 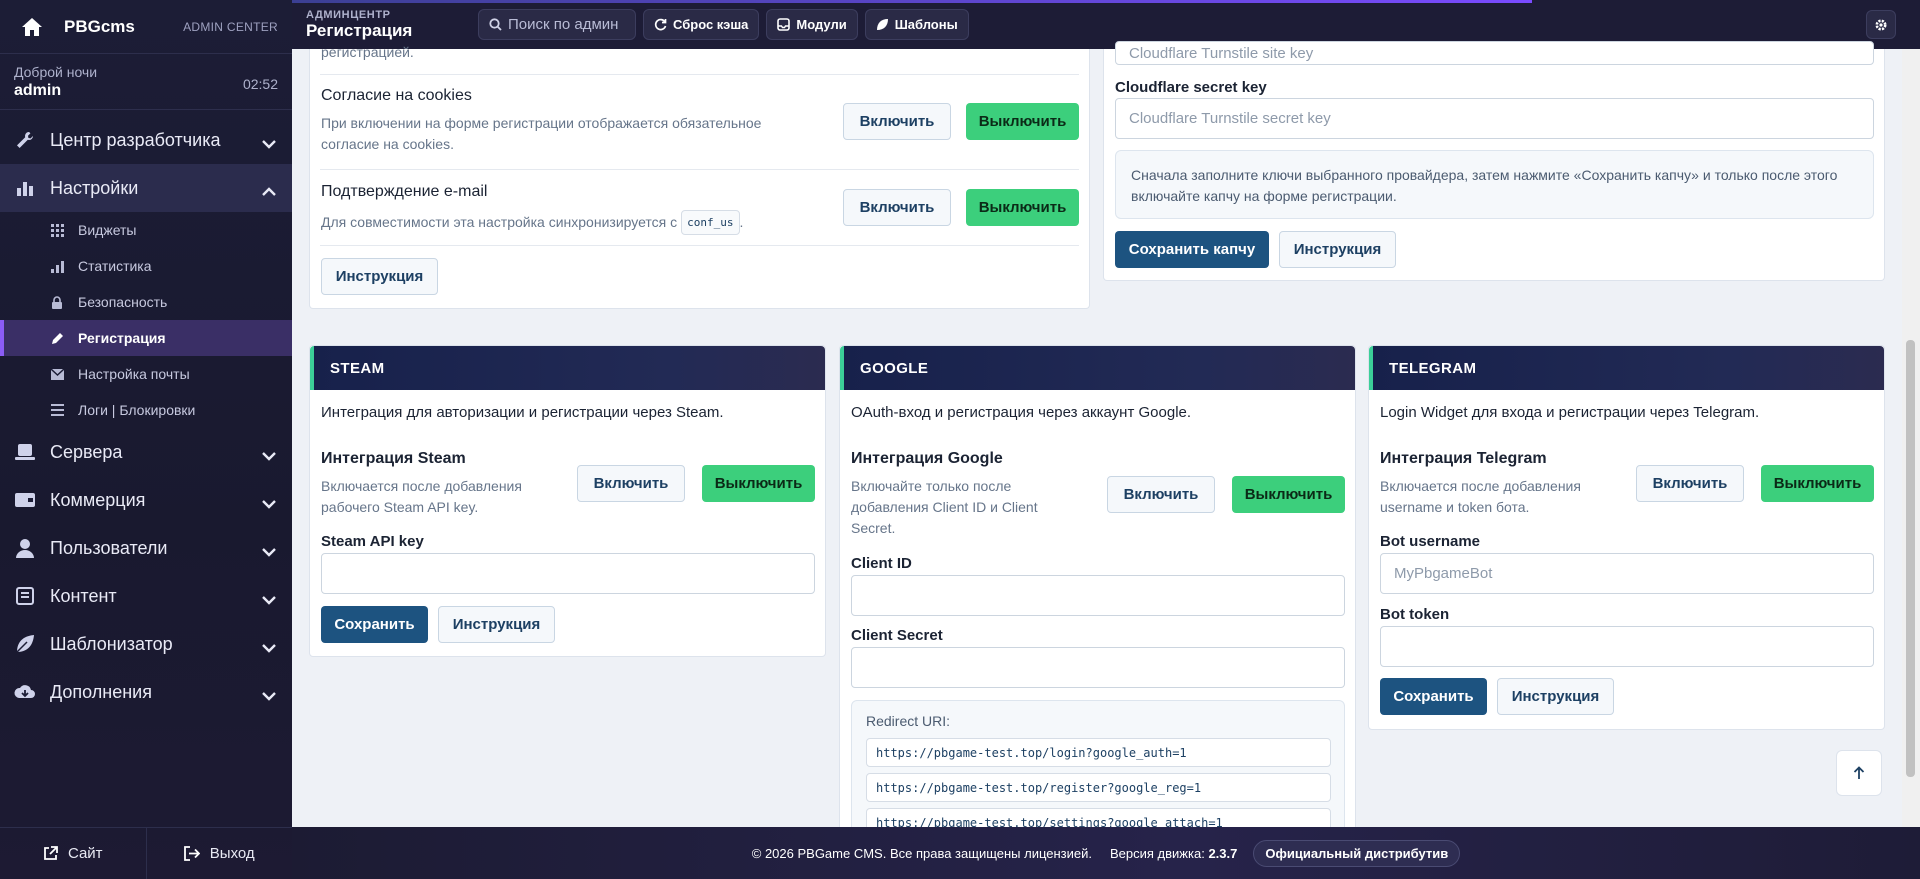 What do you see at coordinates (631, 483) in the screenshot?
I see `steam-enable-button: Включить` at bounding box center [631, 483].